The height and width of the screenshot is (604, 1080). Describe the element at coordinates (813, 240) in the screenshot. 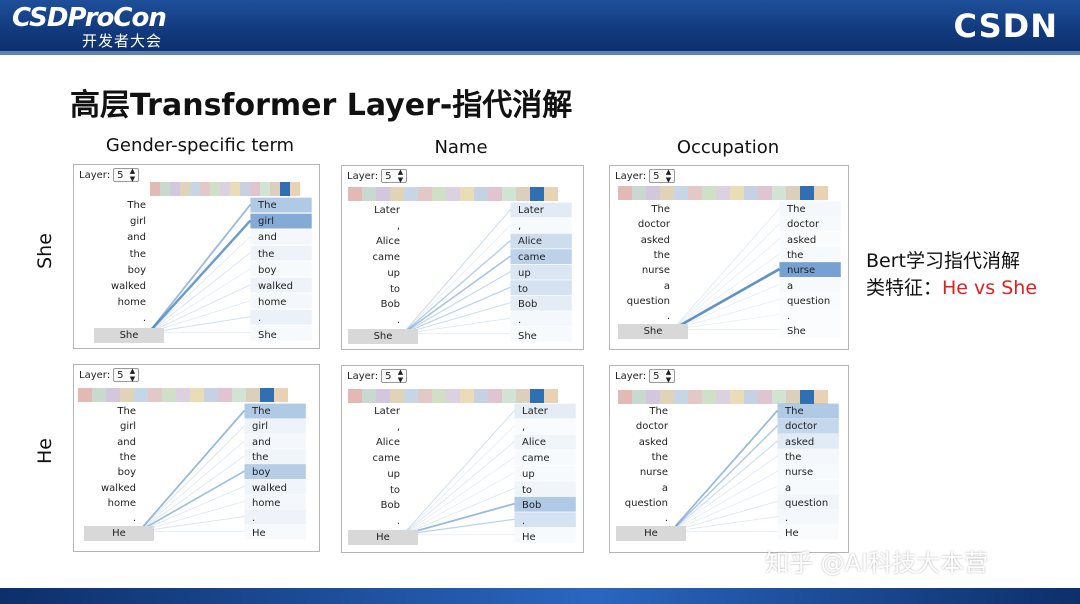

I see `right-token: asked` at that location.